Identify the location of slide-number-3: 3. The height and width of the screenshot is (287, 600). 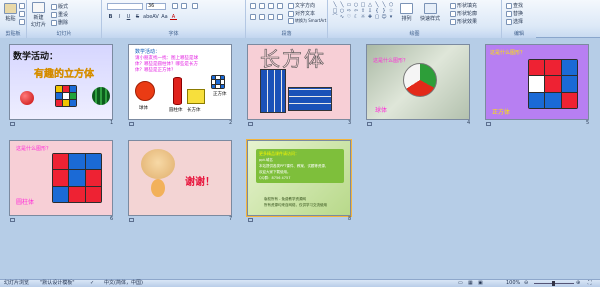
(350, 123).